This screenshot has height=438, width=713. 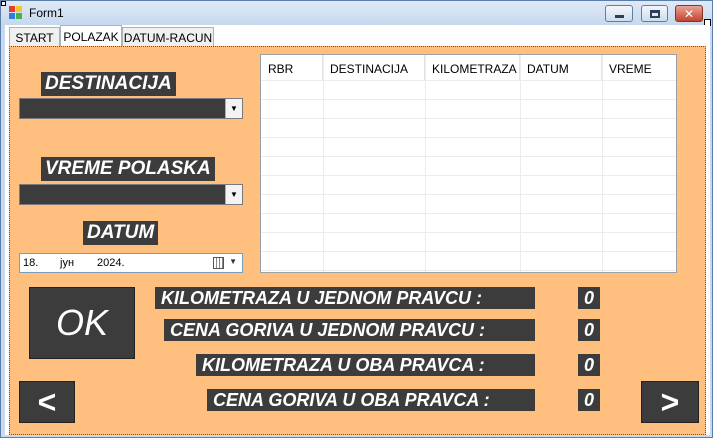 What do you see at coordinates (670, 402) in the screenshot?
I see `next-button: >` at bounding box center [670, 402].